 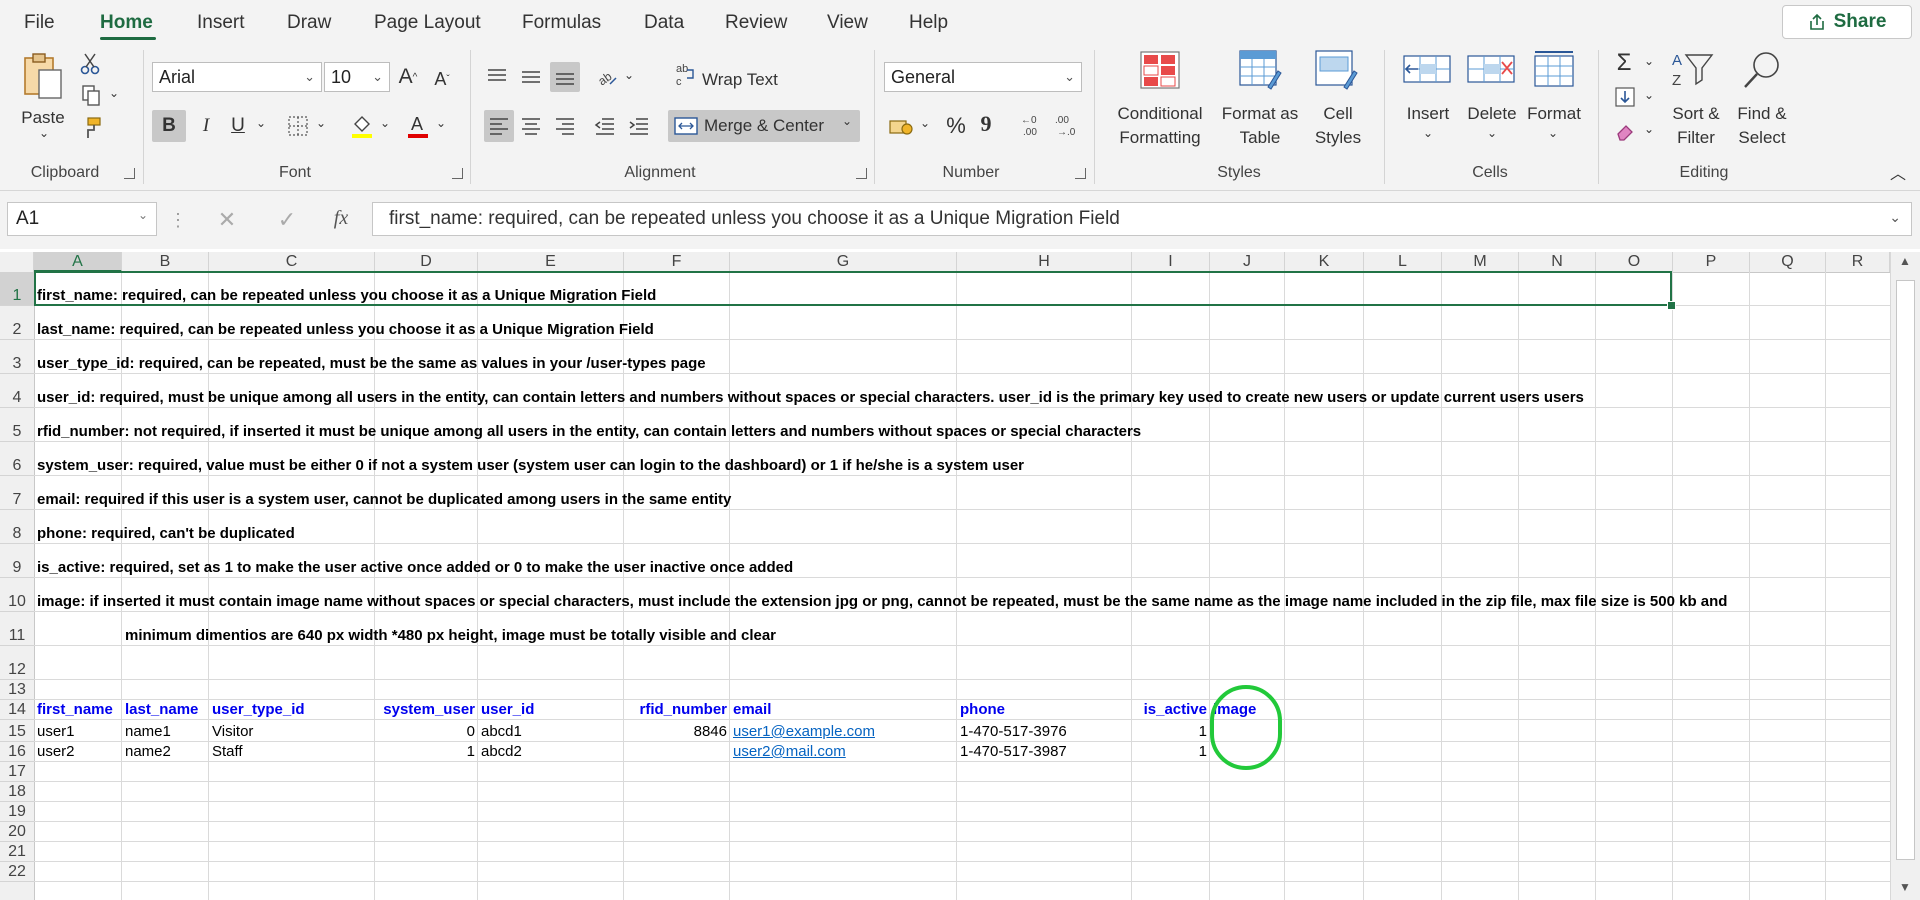 I want to click on cell-f15: 8846, so click(x=677, y=731).